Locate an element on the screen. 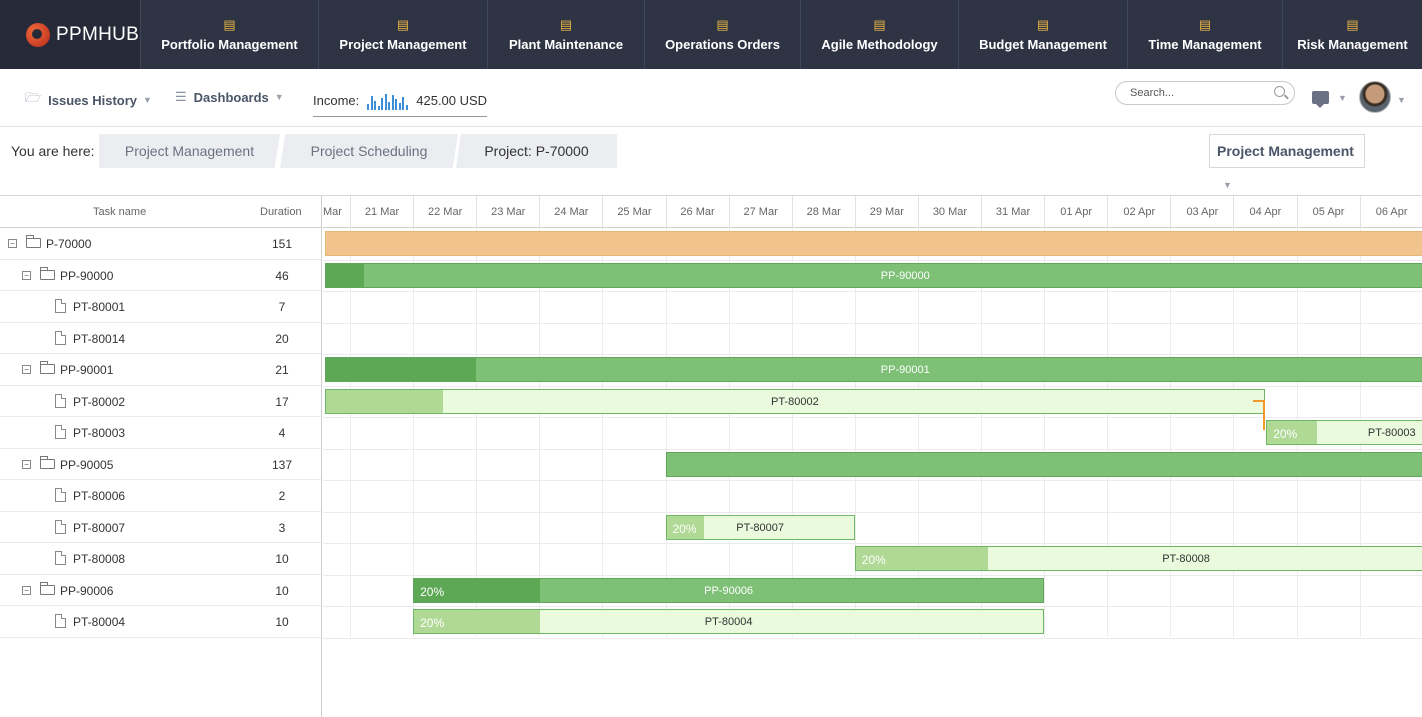  task-name: P-70000 is located at coordinates (68, 244).